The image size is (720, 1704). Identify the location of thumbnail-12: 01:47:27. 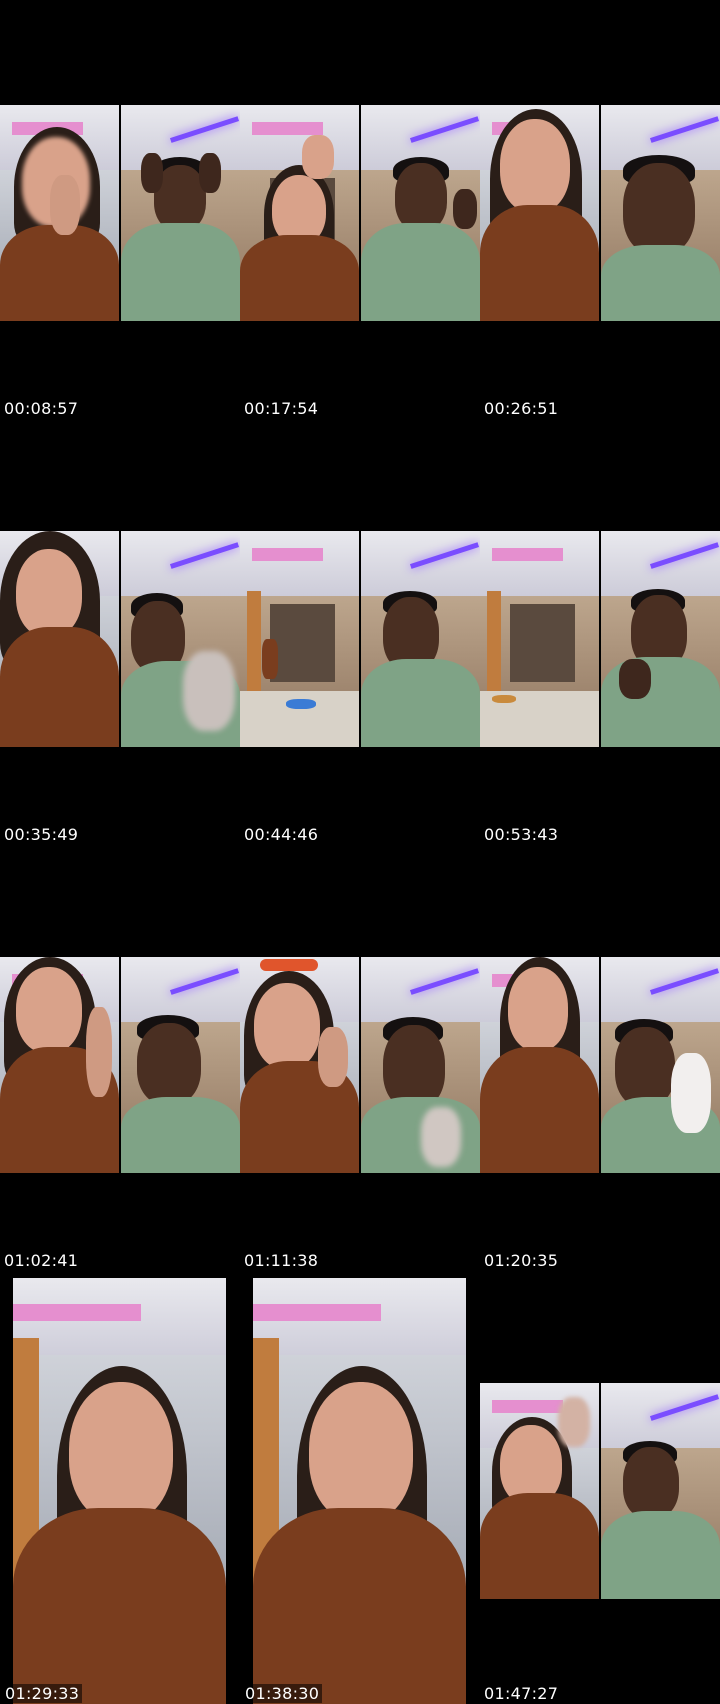
(600, 1491).